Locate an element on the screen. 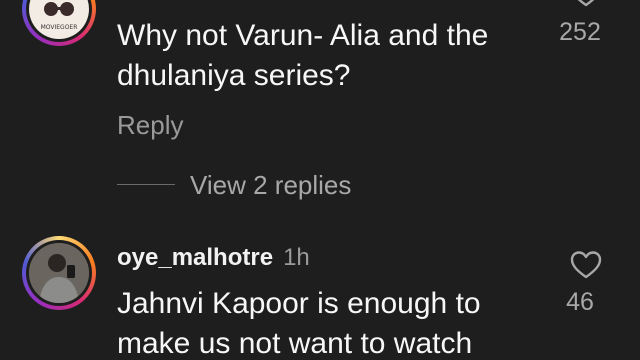 The image size is (640, 360). comment-username: oye_malhotre 1h is located at coordinates (213, 258).